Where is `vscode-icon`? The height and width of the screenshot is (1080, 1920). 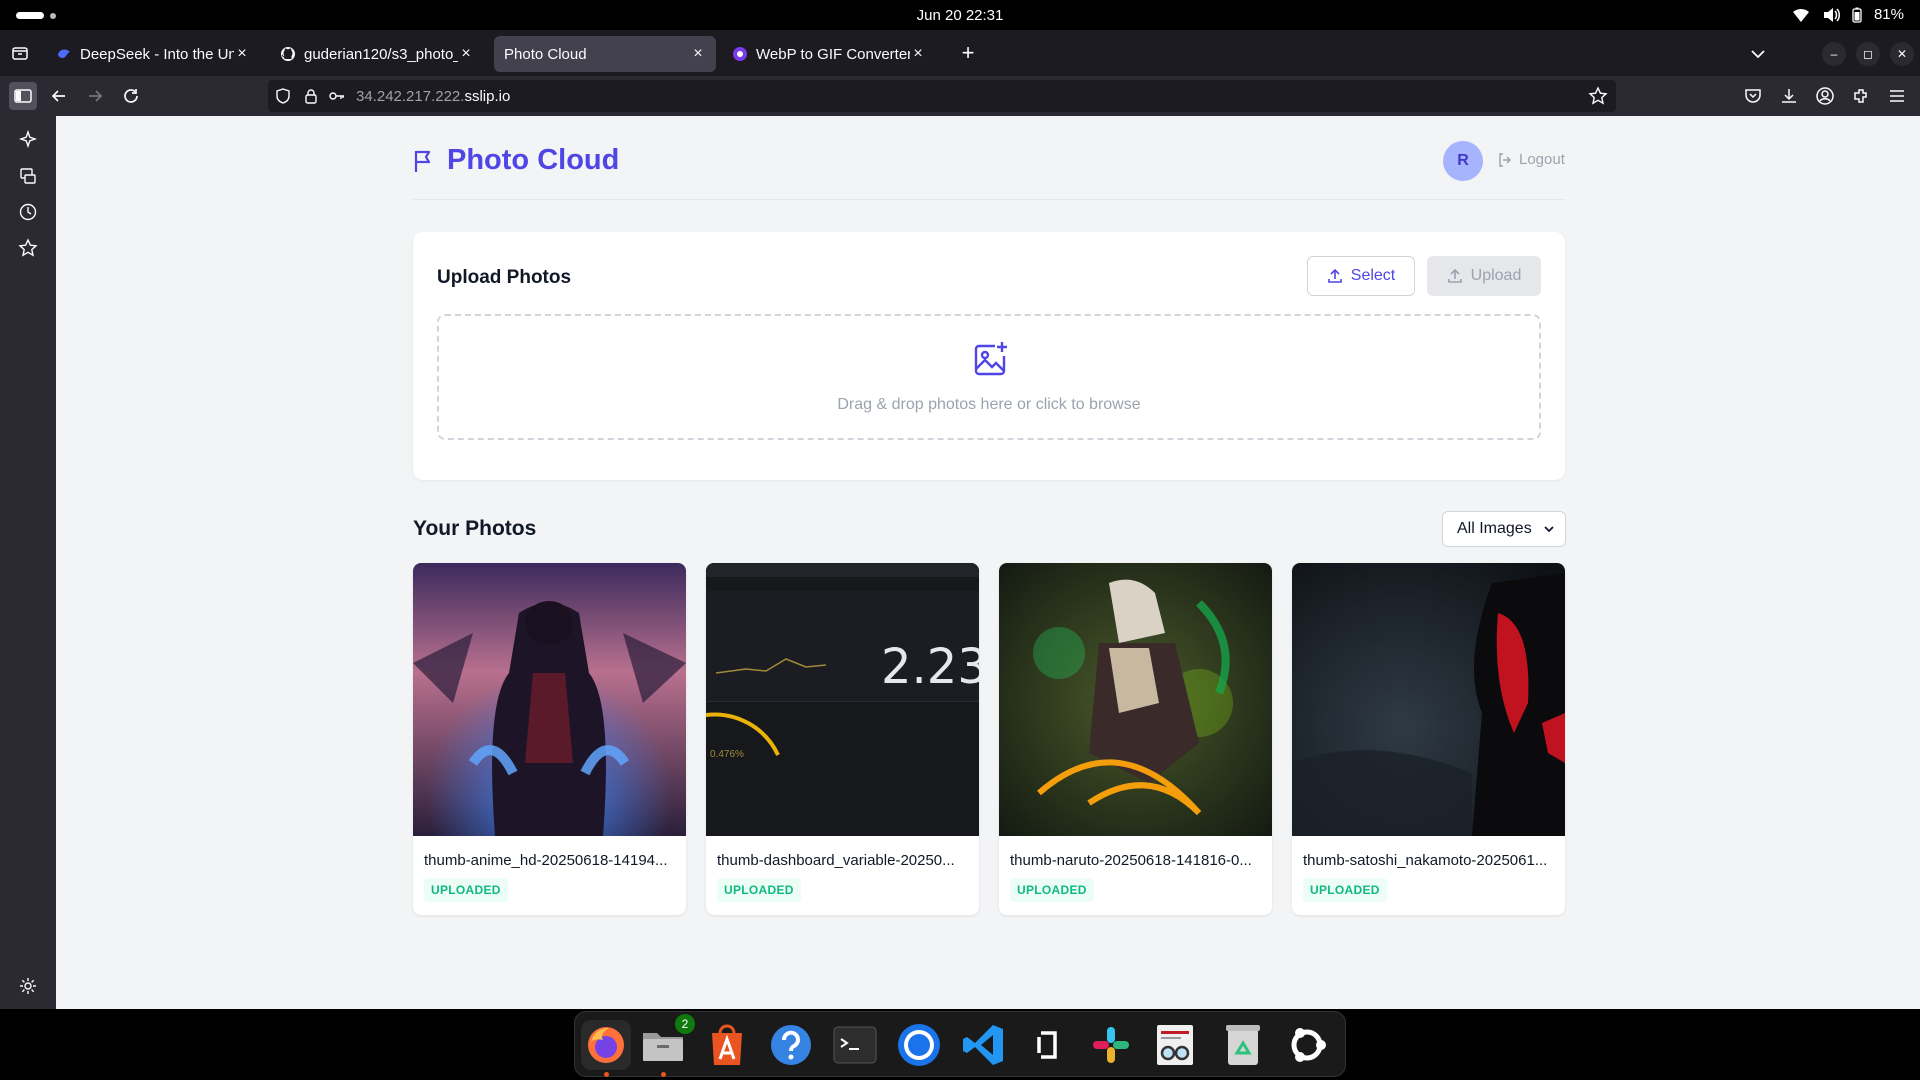 vscode-icon is located at coordinates (983, 1045).